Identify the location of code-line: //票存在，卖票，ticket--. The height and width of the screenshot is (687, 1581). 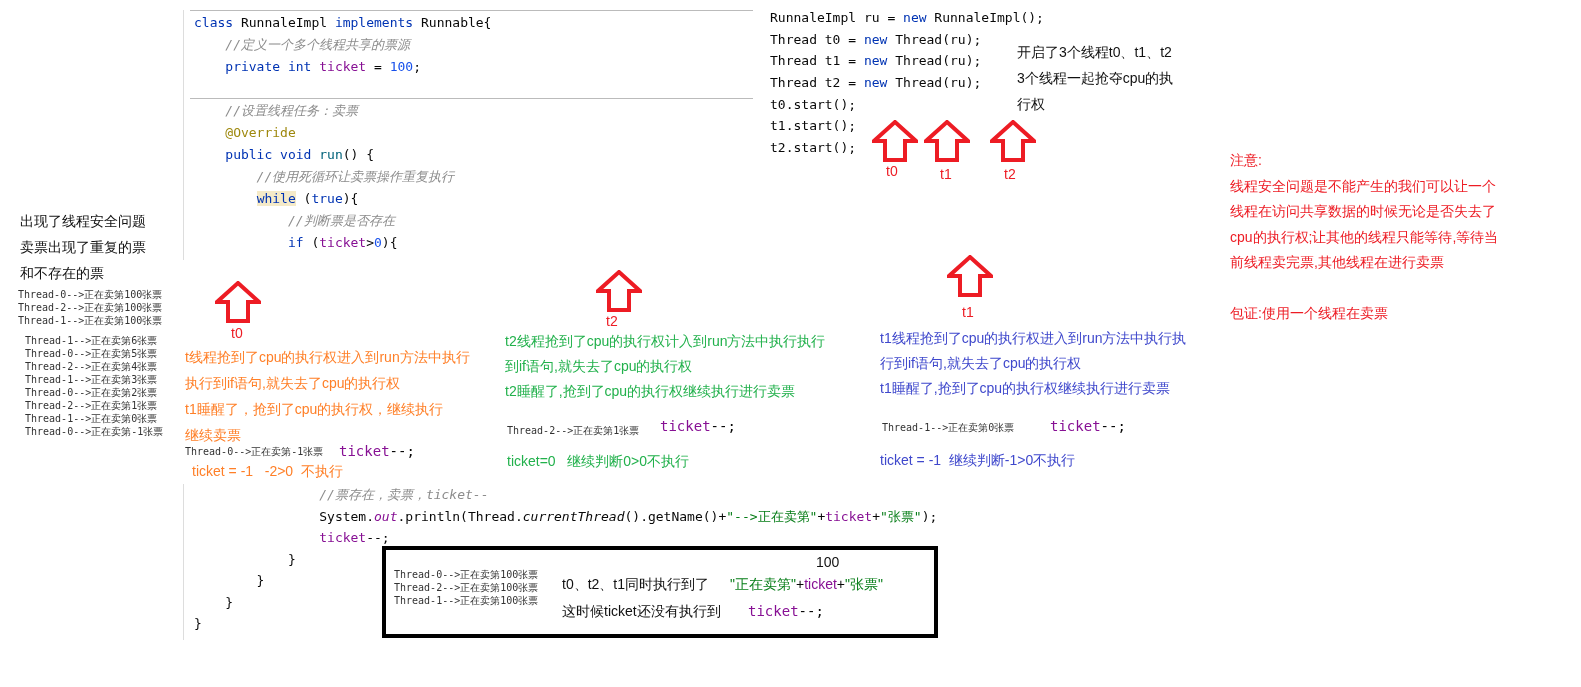
(403, 495).